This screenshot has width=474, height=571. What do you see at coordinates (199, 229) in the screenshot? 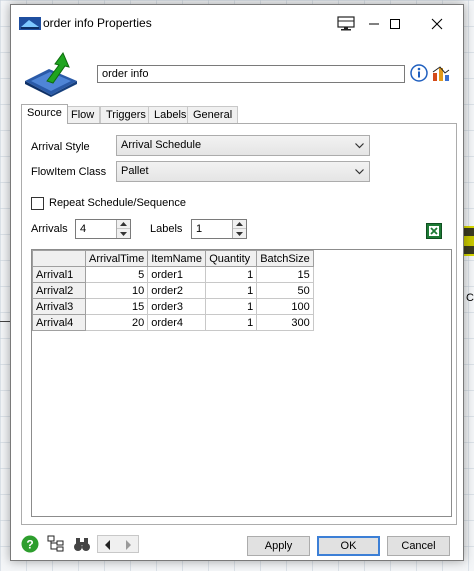
I see `labels-value: 1` at bounding box center [199, 229].